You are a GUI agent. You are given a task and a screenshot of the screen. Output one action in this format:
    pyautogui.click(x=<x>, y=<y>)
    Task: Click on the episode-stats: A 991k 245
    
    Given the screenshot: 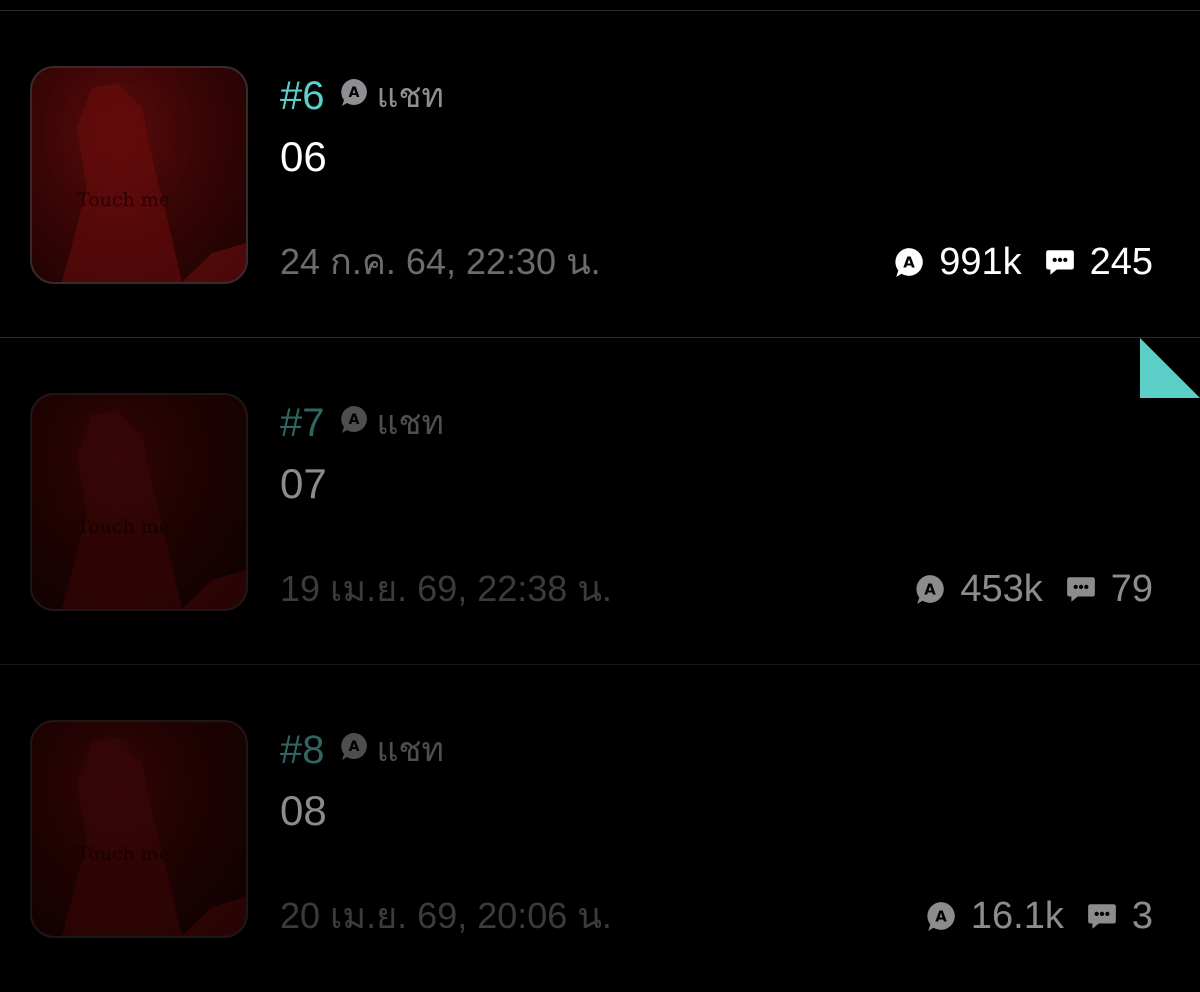 What is the action you would take?
    pyautogui.click(x=1023, y=262)
    